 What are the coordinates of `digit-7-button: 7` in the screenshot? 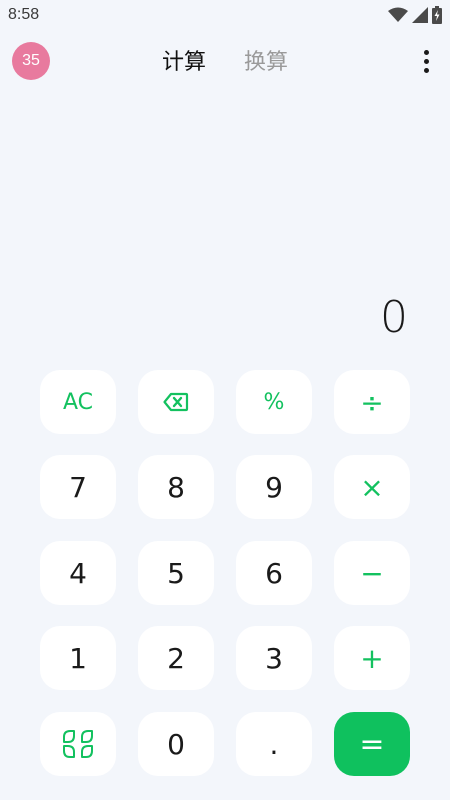 It's located at (78, 487).